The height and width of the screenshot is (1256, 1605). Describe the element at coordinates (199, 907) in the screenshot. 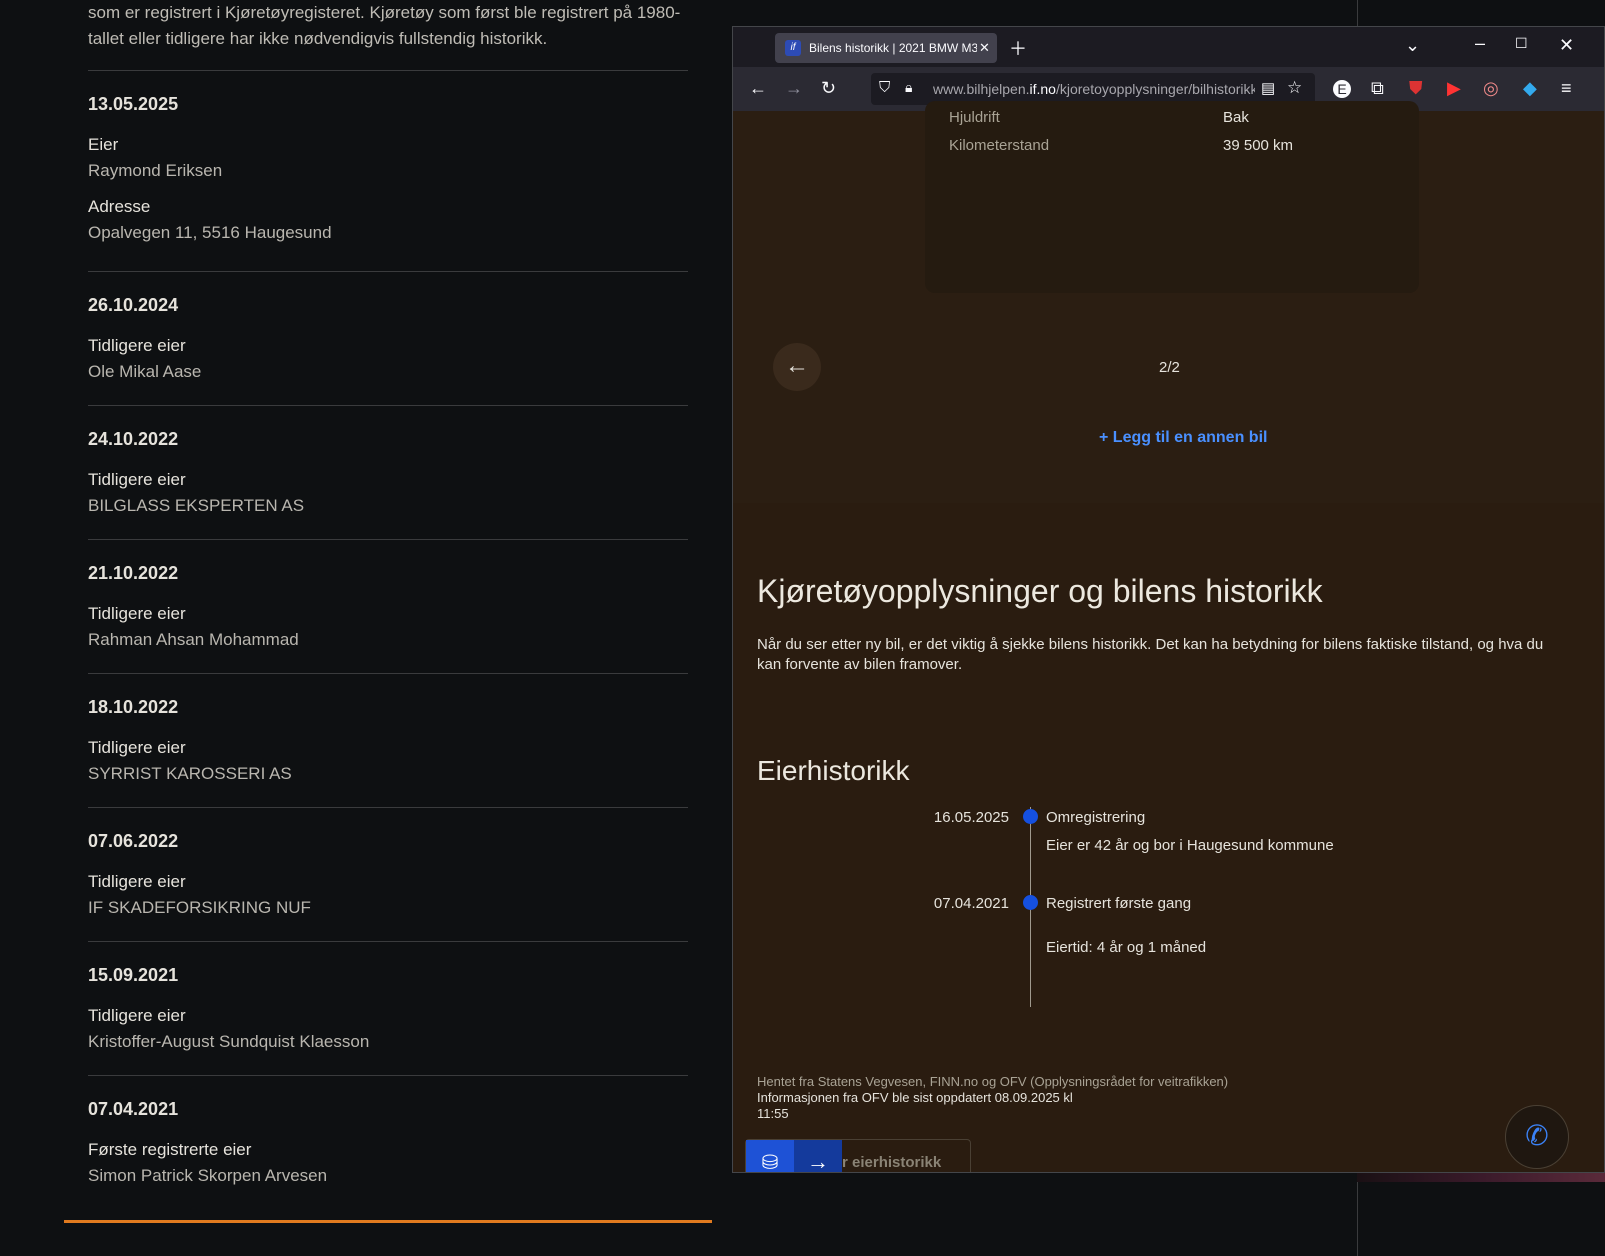

I see `entry-value: IF SKADEFORSIKRING NUF` at that location.